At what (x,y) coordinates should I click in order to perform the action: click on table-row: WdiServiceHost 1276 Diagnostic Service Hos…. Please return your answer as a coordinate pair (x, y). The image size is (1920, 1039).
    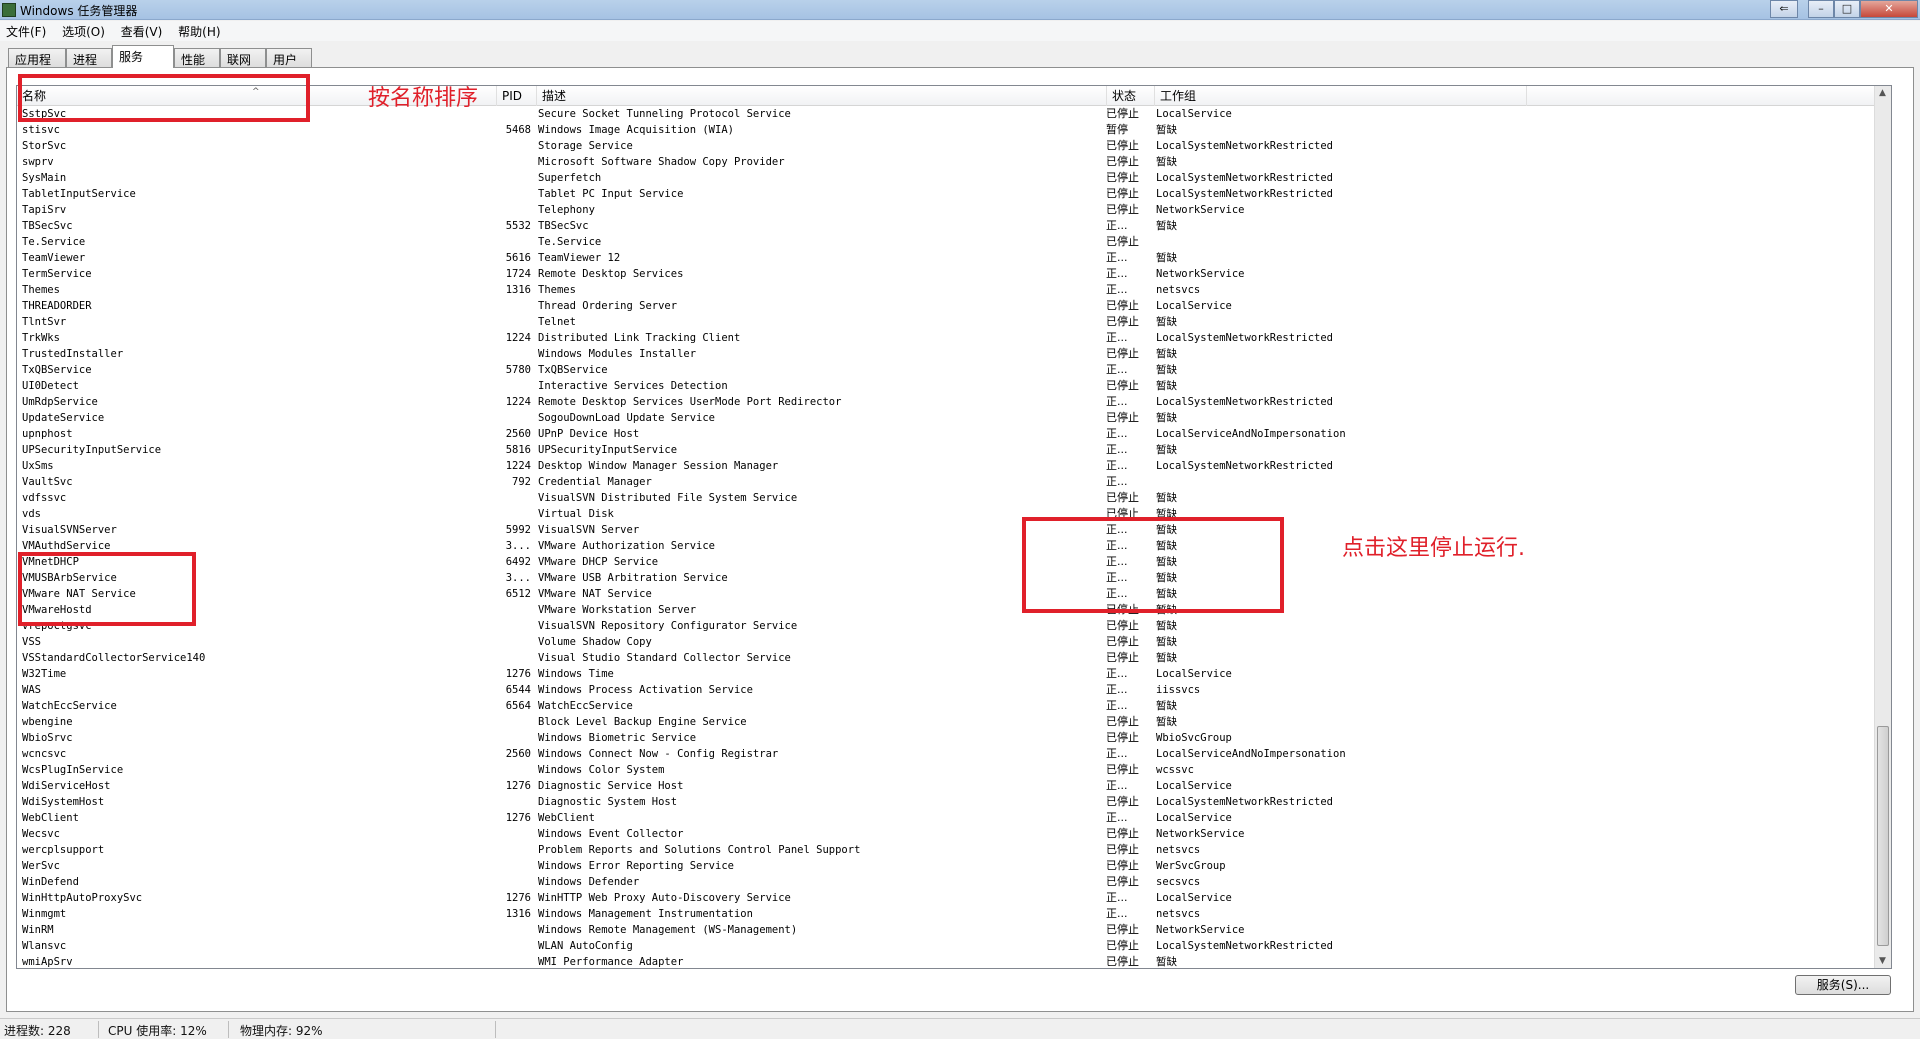
    Looking at the image, I should click on (954, 786).